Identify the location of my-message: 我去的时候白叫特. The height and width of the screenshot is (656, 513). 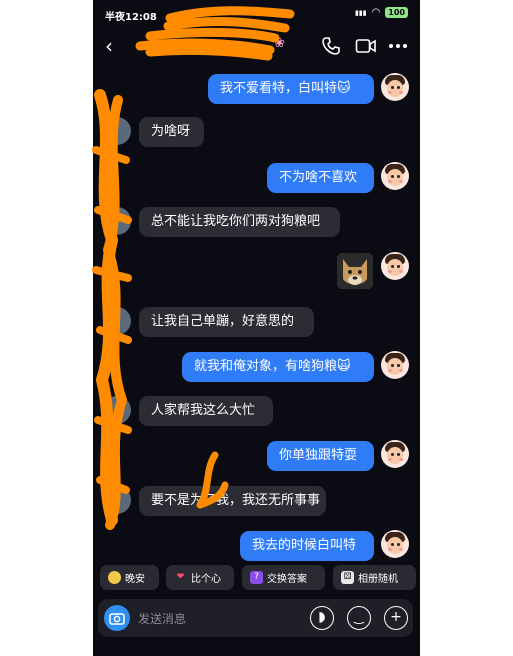
(307, 546).